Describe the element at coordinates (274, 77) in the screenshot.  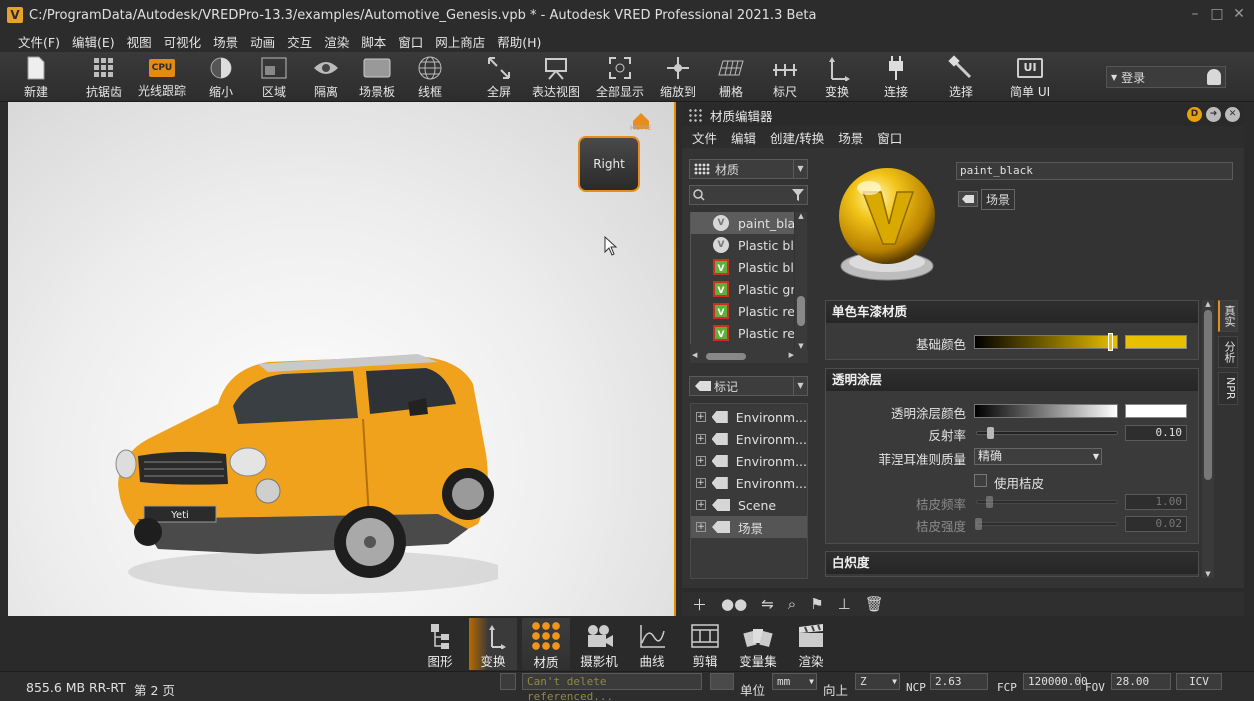
I see `region-button: 区域` at that location.